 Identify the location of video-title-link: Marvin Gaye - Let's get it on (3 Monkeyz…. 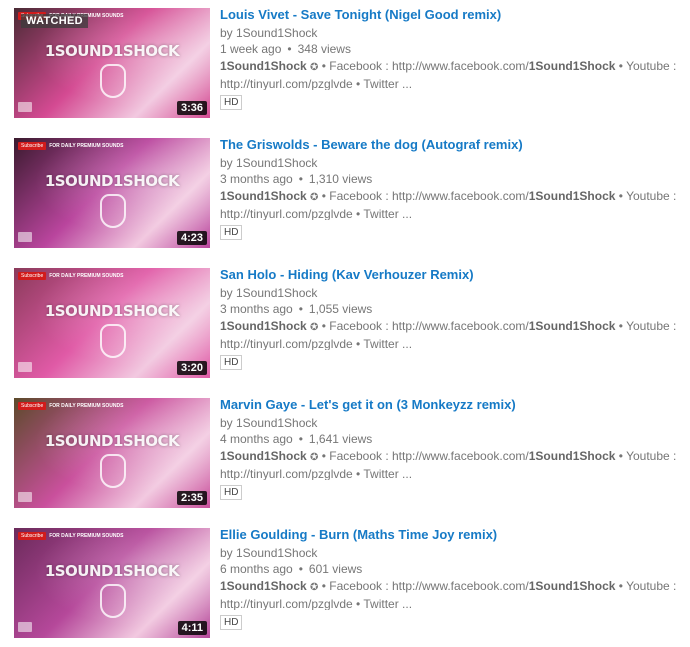
(368, 404).